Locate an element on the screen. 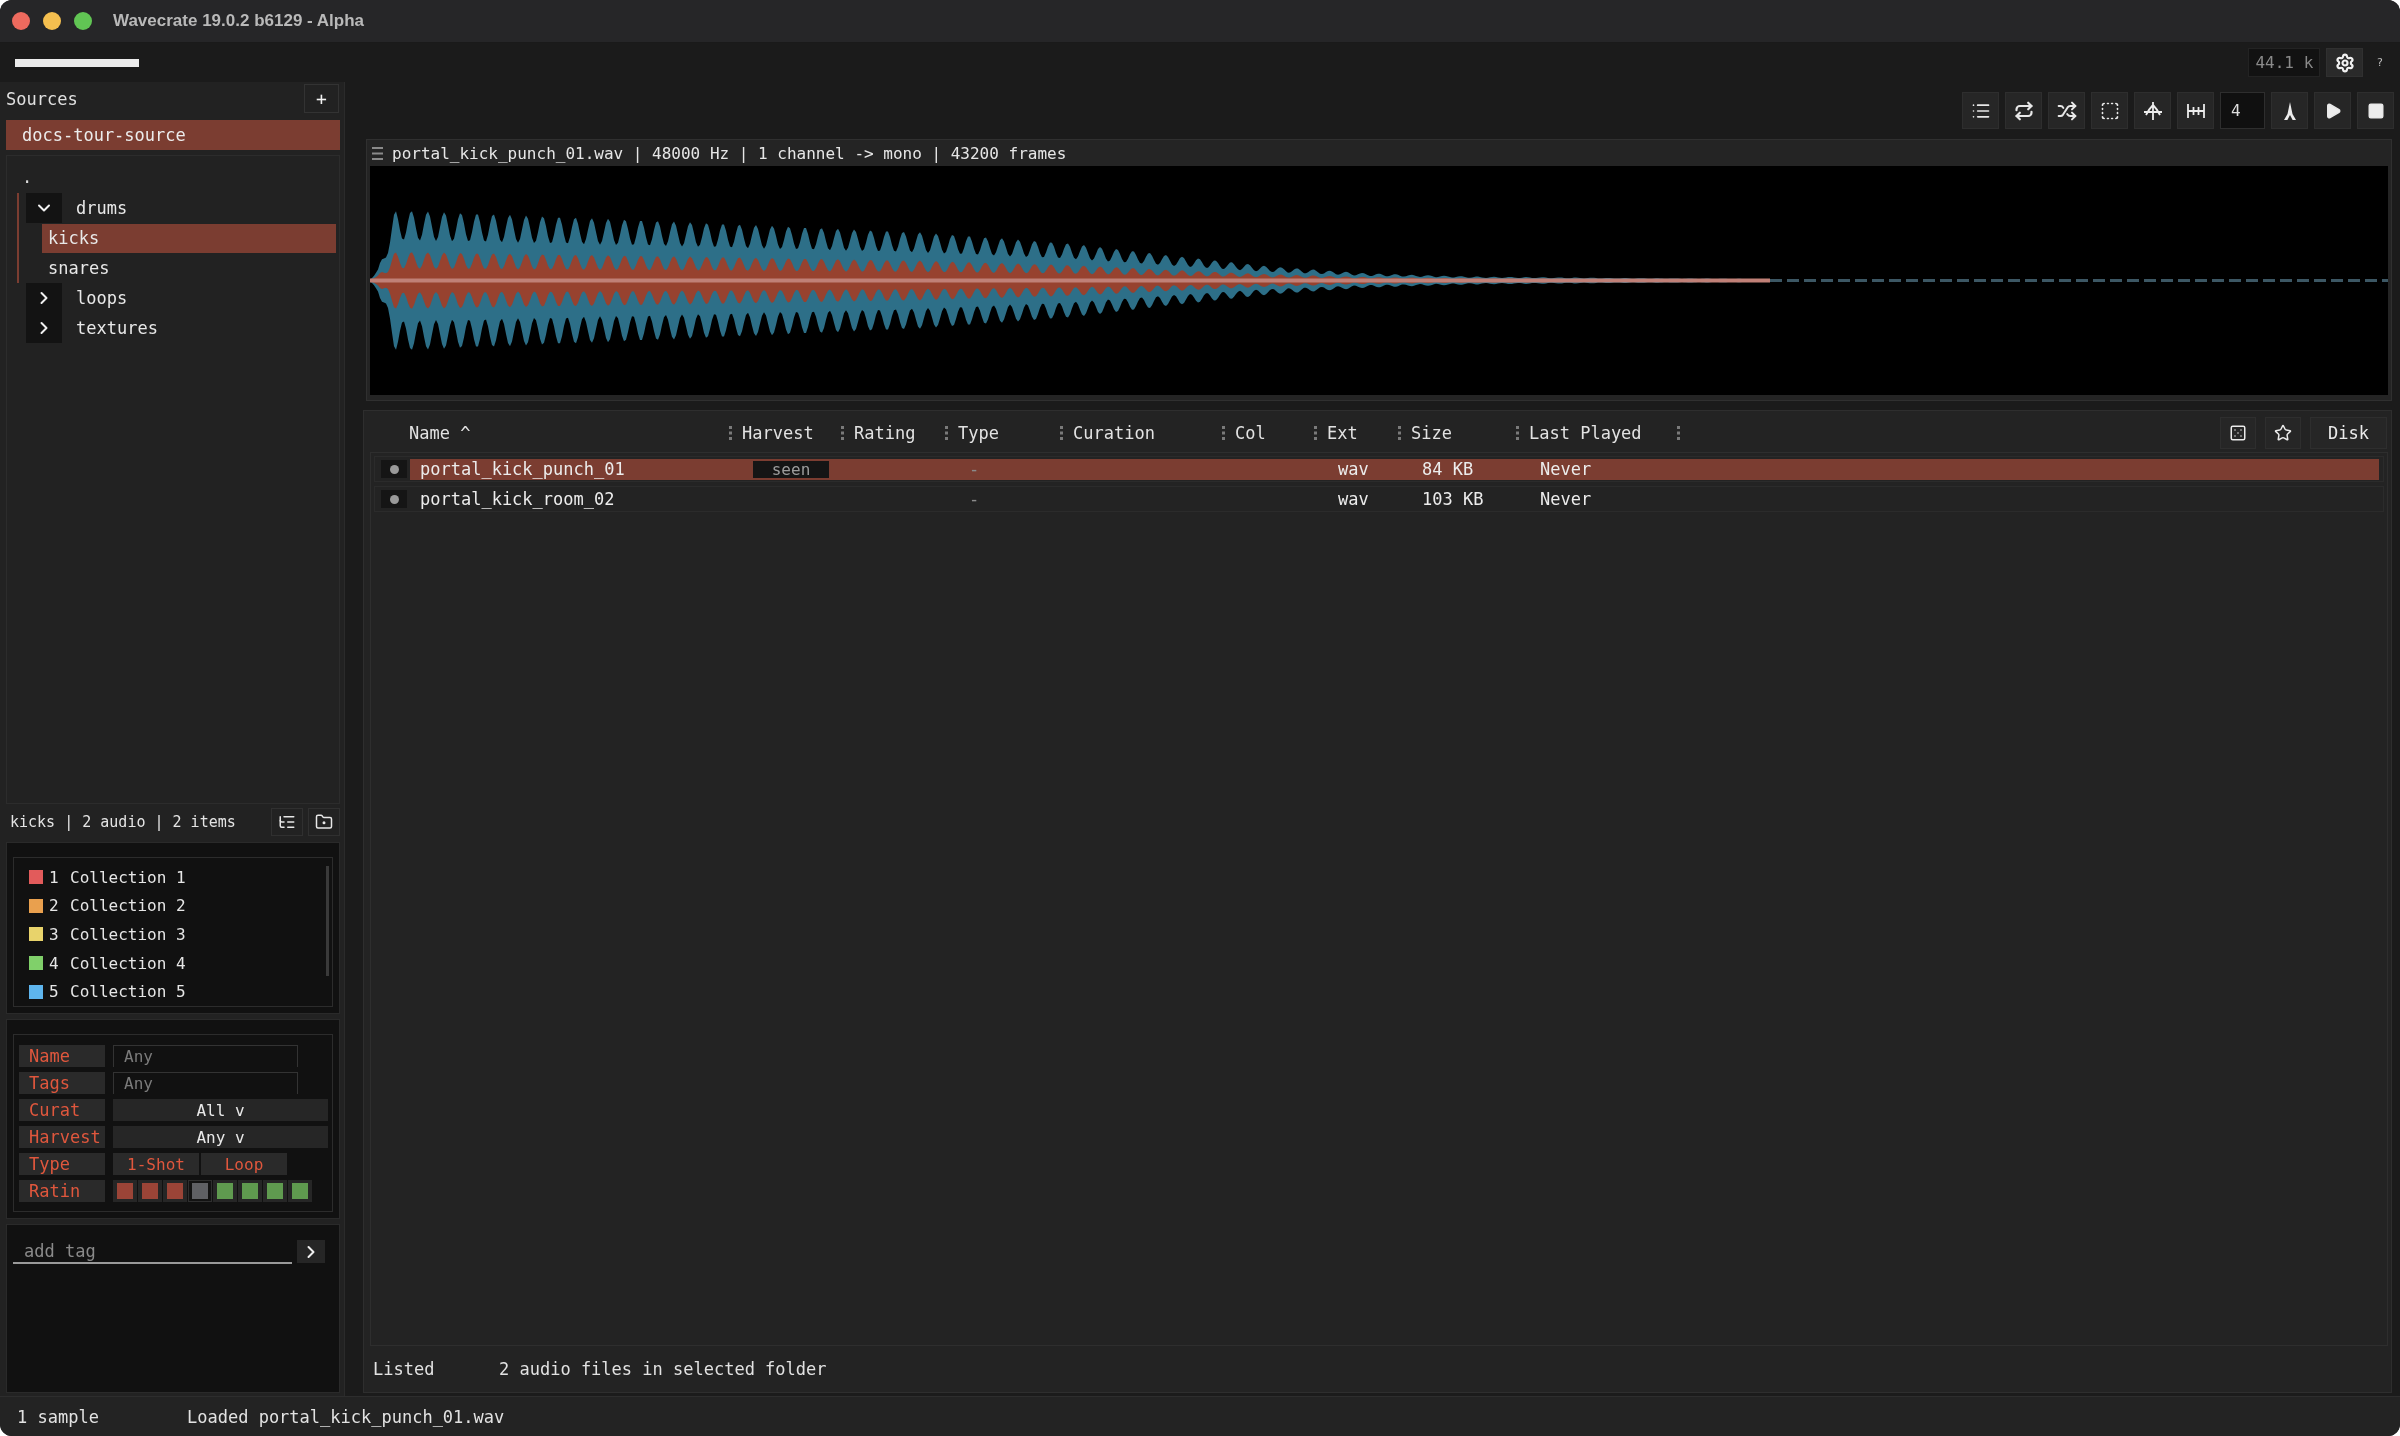  fork-button is located at coordinates (2152, 110).